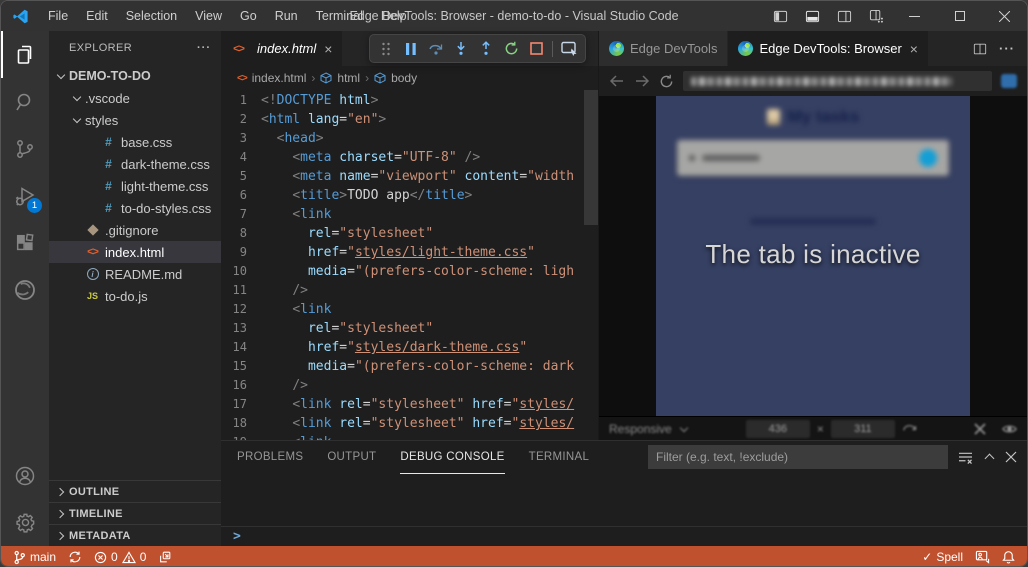 This screenshot has width=1028, height=567. Describe the element at coordinates (135, 230) in the screenshot. I see `tree-item-gitignore: .gitignore` at that location.